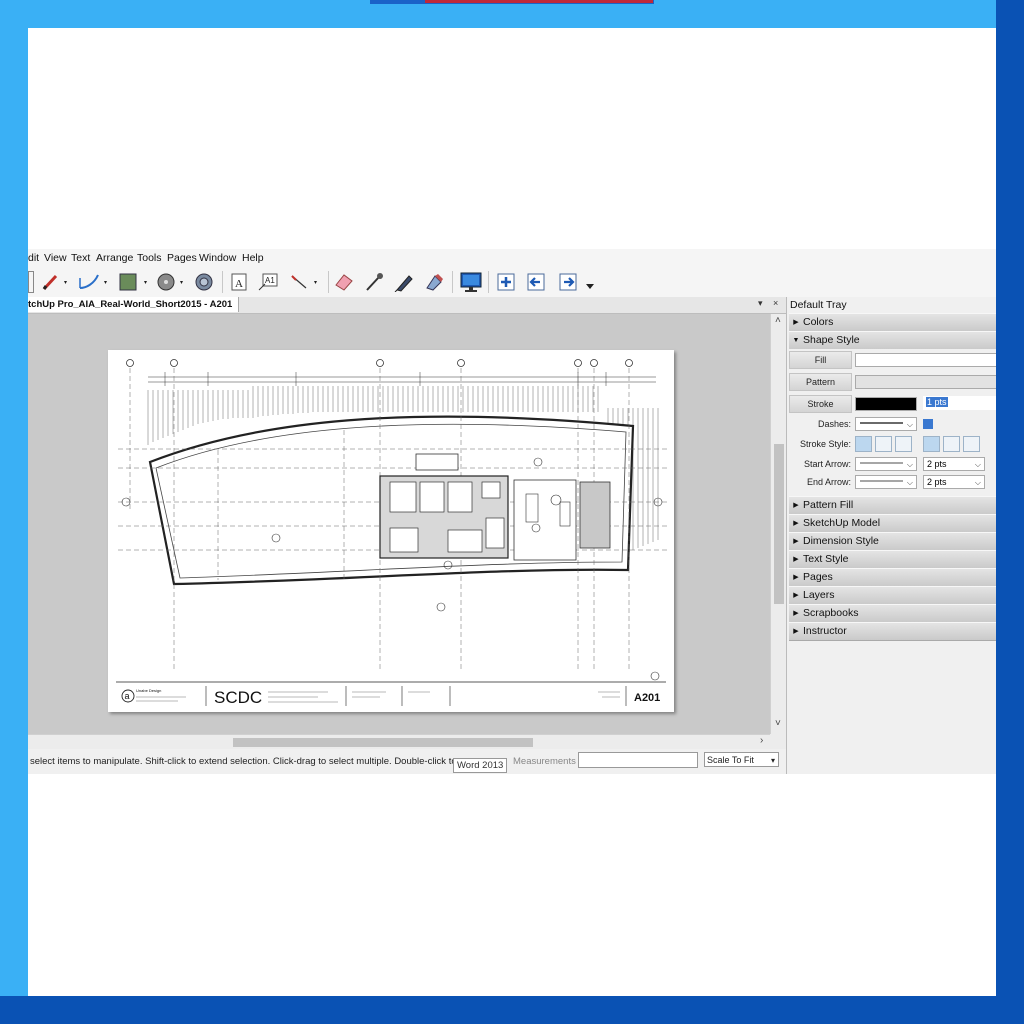 This screenshot has height=1024, width=1024. Describe the element at coordinates (892, 595) in the screenshot. I see `panel-layers: ▶ Layers` at that location.